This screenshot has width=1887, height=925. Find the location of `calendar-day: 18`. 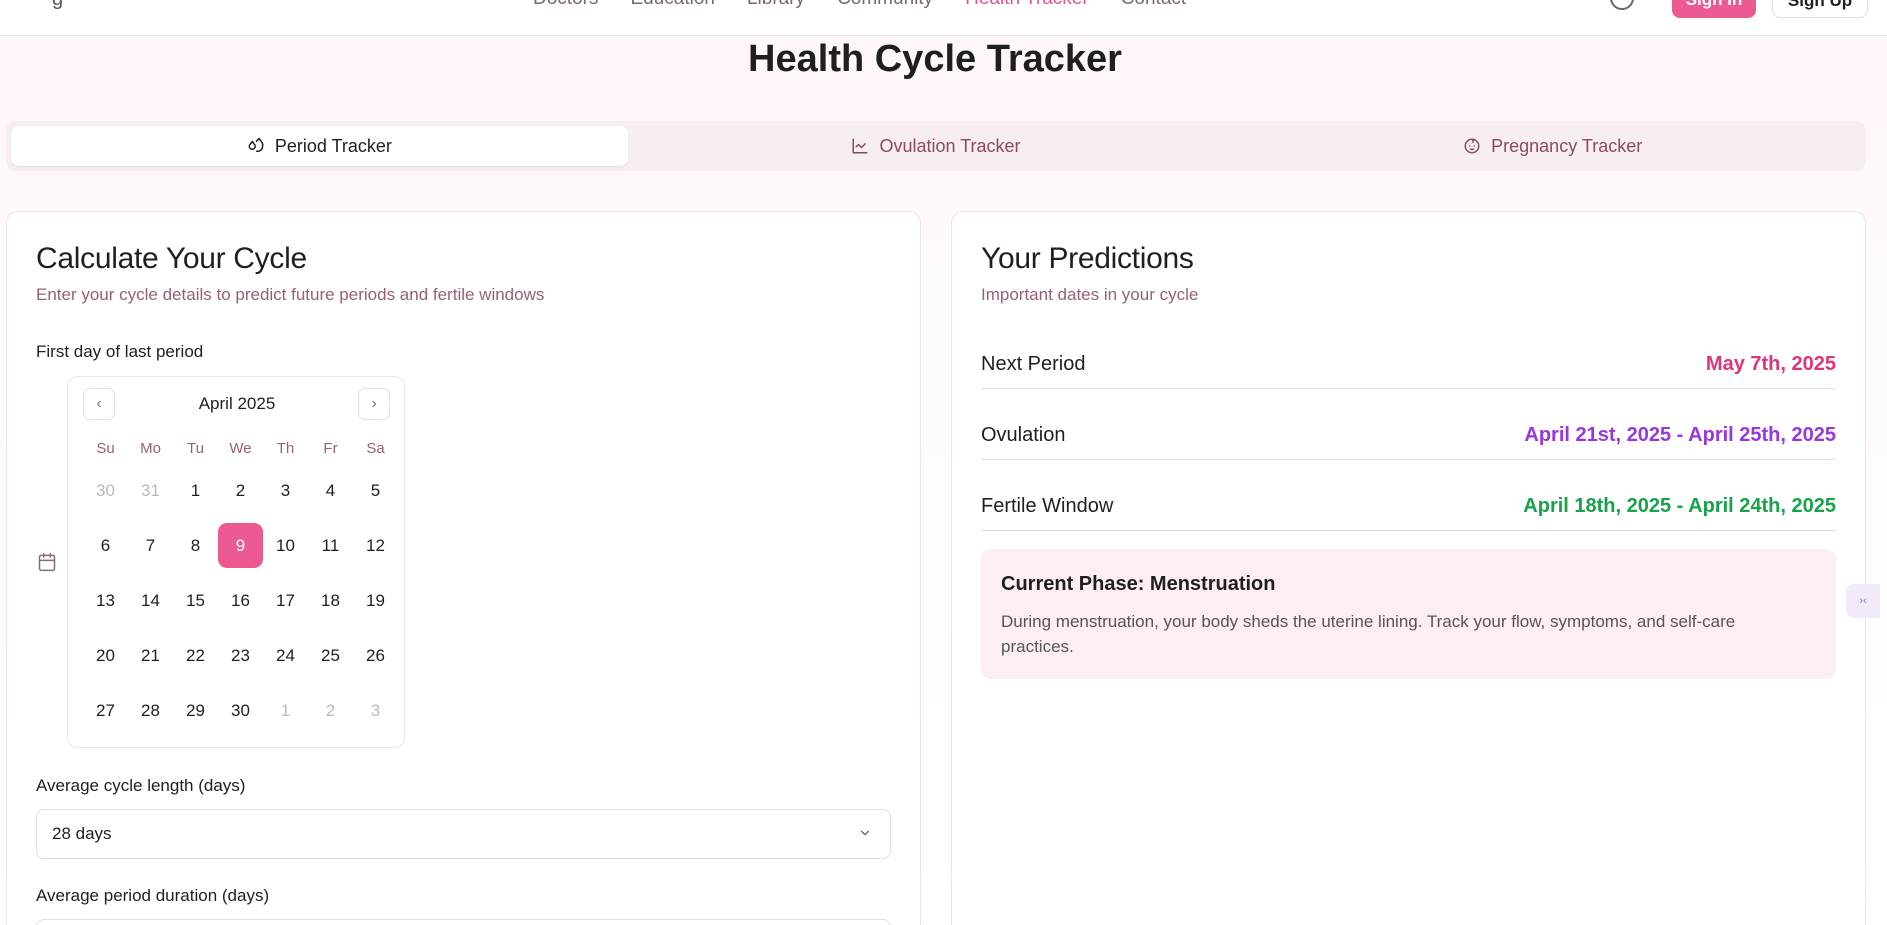

calendar-day: 18 is located at coordinates (330, 600).